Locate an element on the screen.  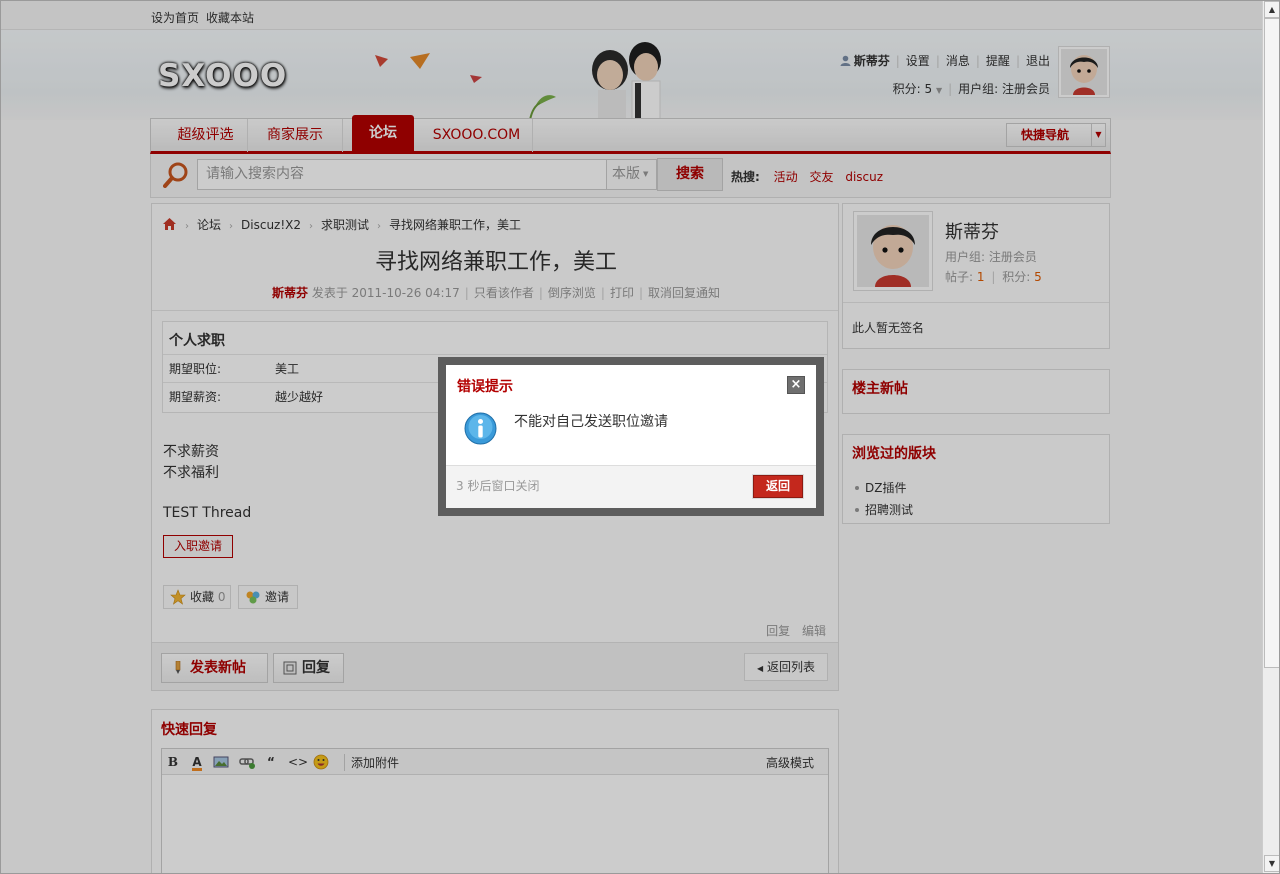
scroll-up-icon: ▲ is located at coordinates (1272, 9).